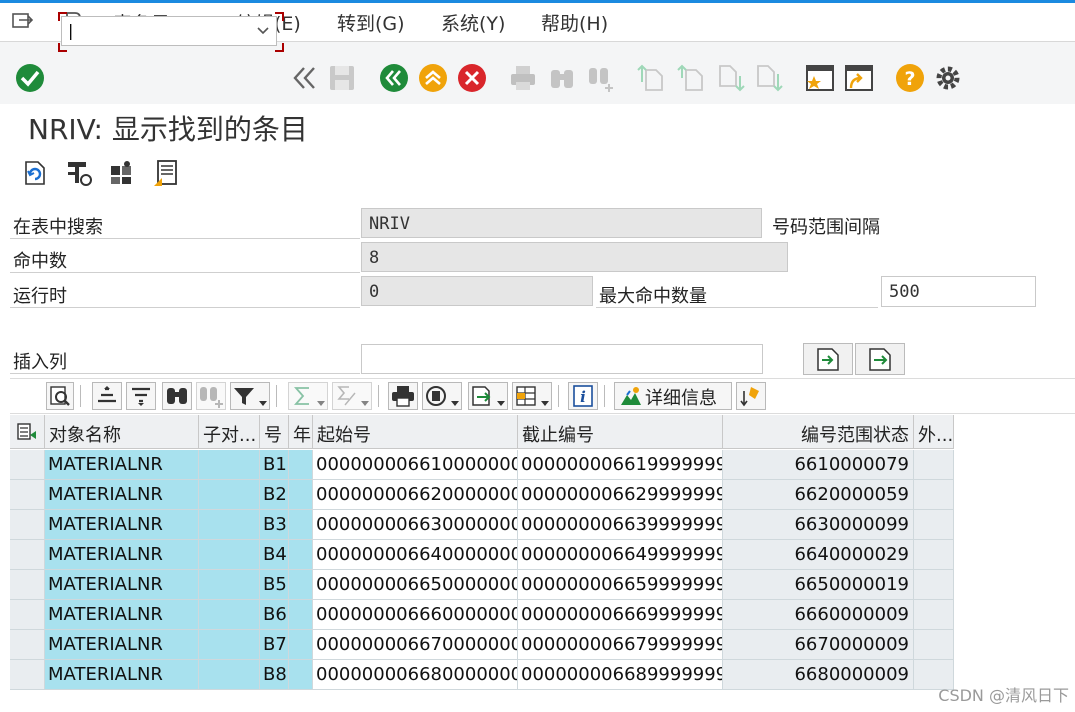 The height and width of the screenshot is (712, 1075). I want to click on cell-to-number: 000000006669999999, so click(620, 615).